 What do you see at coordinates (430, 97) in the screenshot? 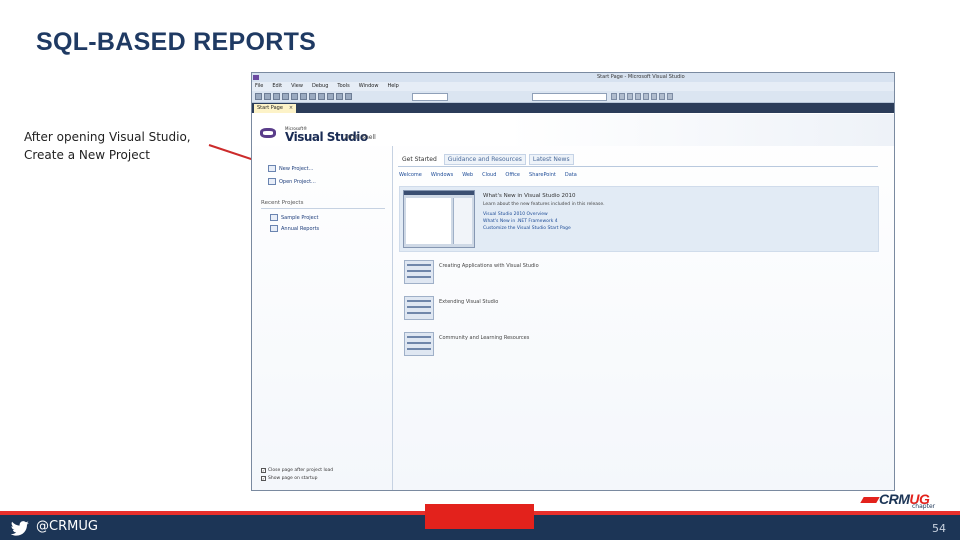
I see `solution-config-combo` at bounding box center [430, 97].